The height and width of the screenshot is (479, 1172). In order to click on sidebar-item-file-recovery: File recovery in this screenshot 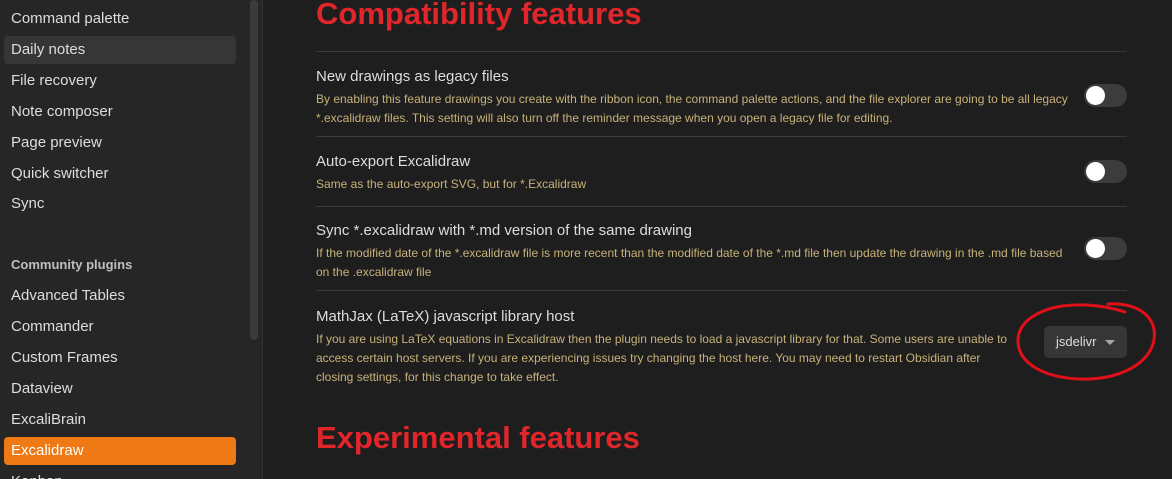, I will do `click(120, 81)`.